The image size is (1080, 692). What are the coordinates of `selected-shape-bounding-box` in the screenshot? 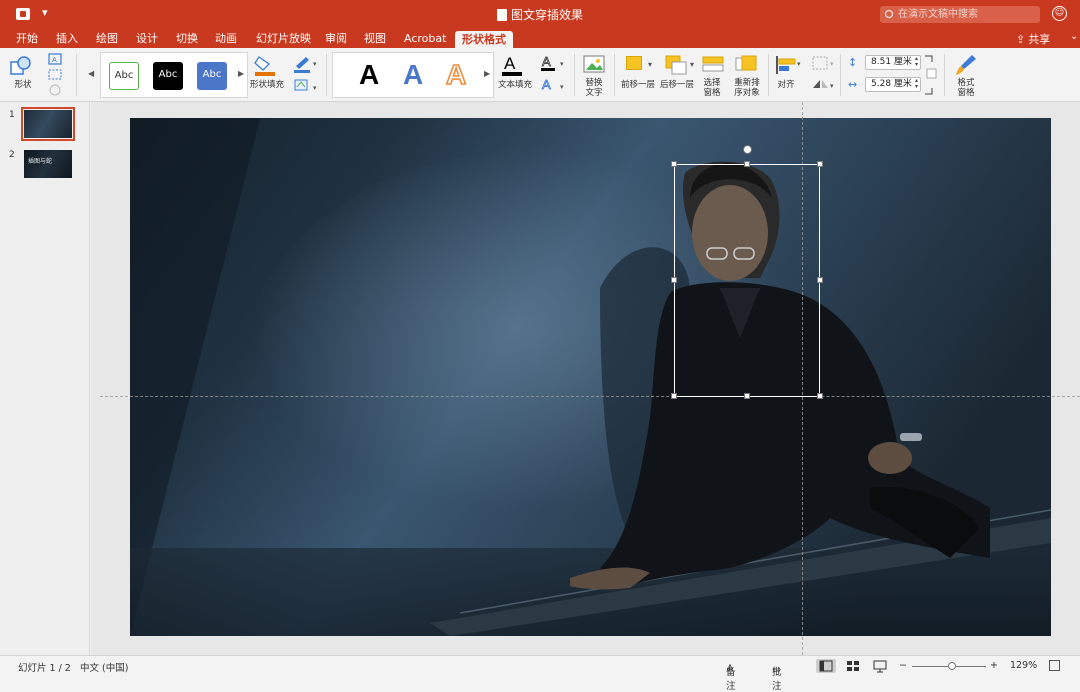 It's located at (747, 280).